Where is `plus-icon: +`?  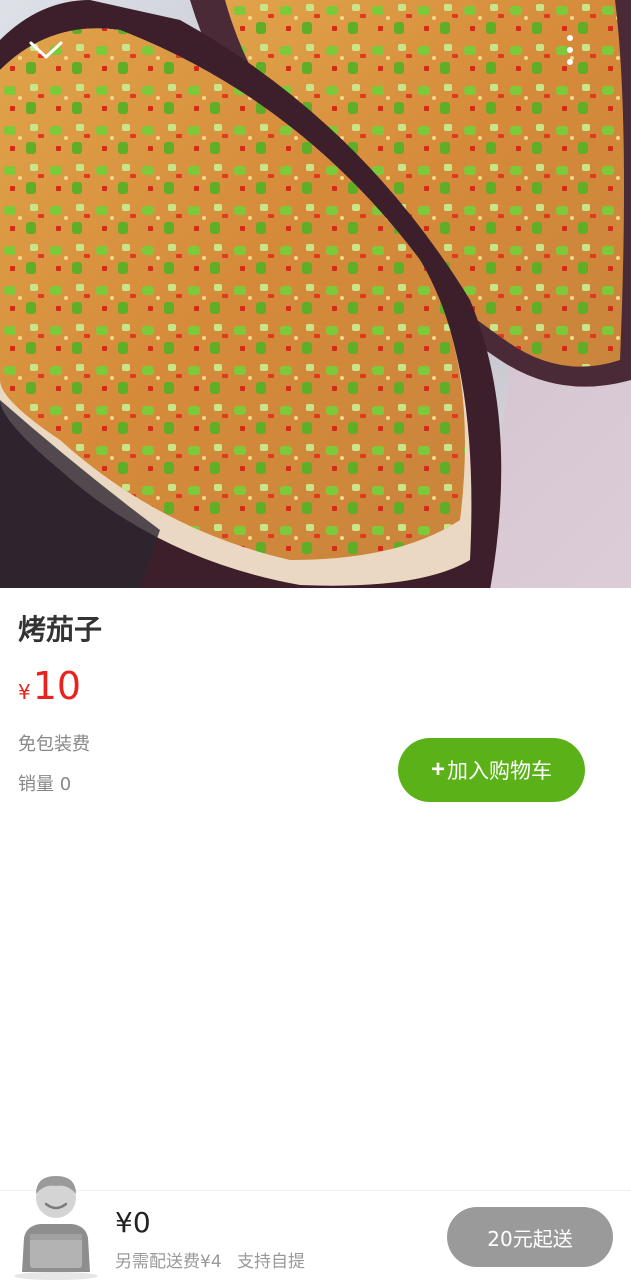 plus-icon: + is located at coordinates (437, 769).